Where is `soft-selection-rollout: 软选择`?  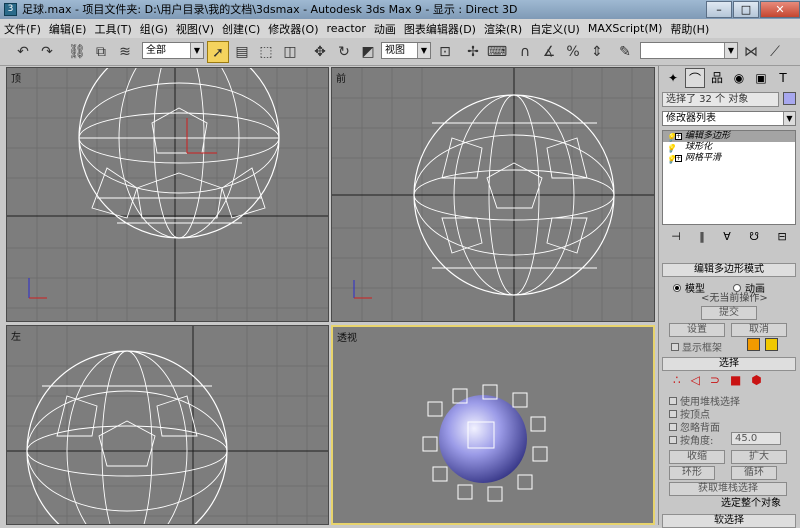
soft-selection-rollout: 软选择 is located at coordinates (729, 521).